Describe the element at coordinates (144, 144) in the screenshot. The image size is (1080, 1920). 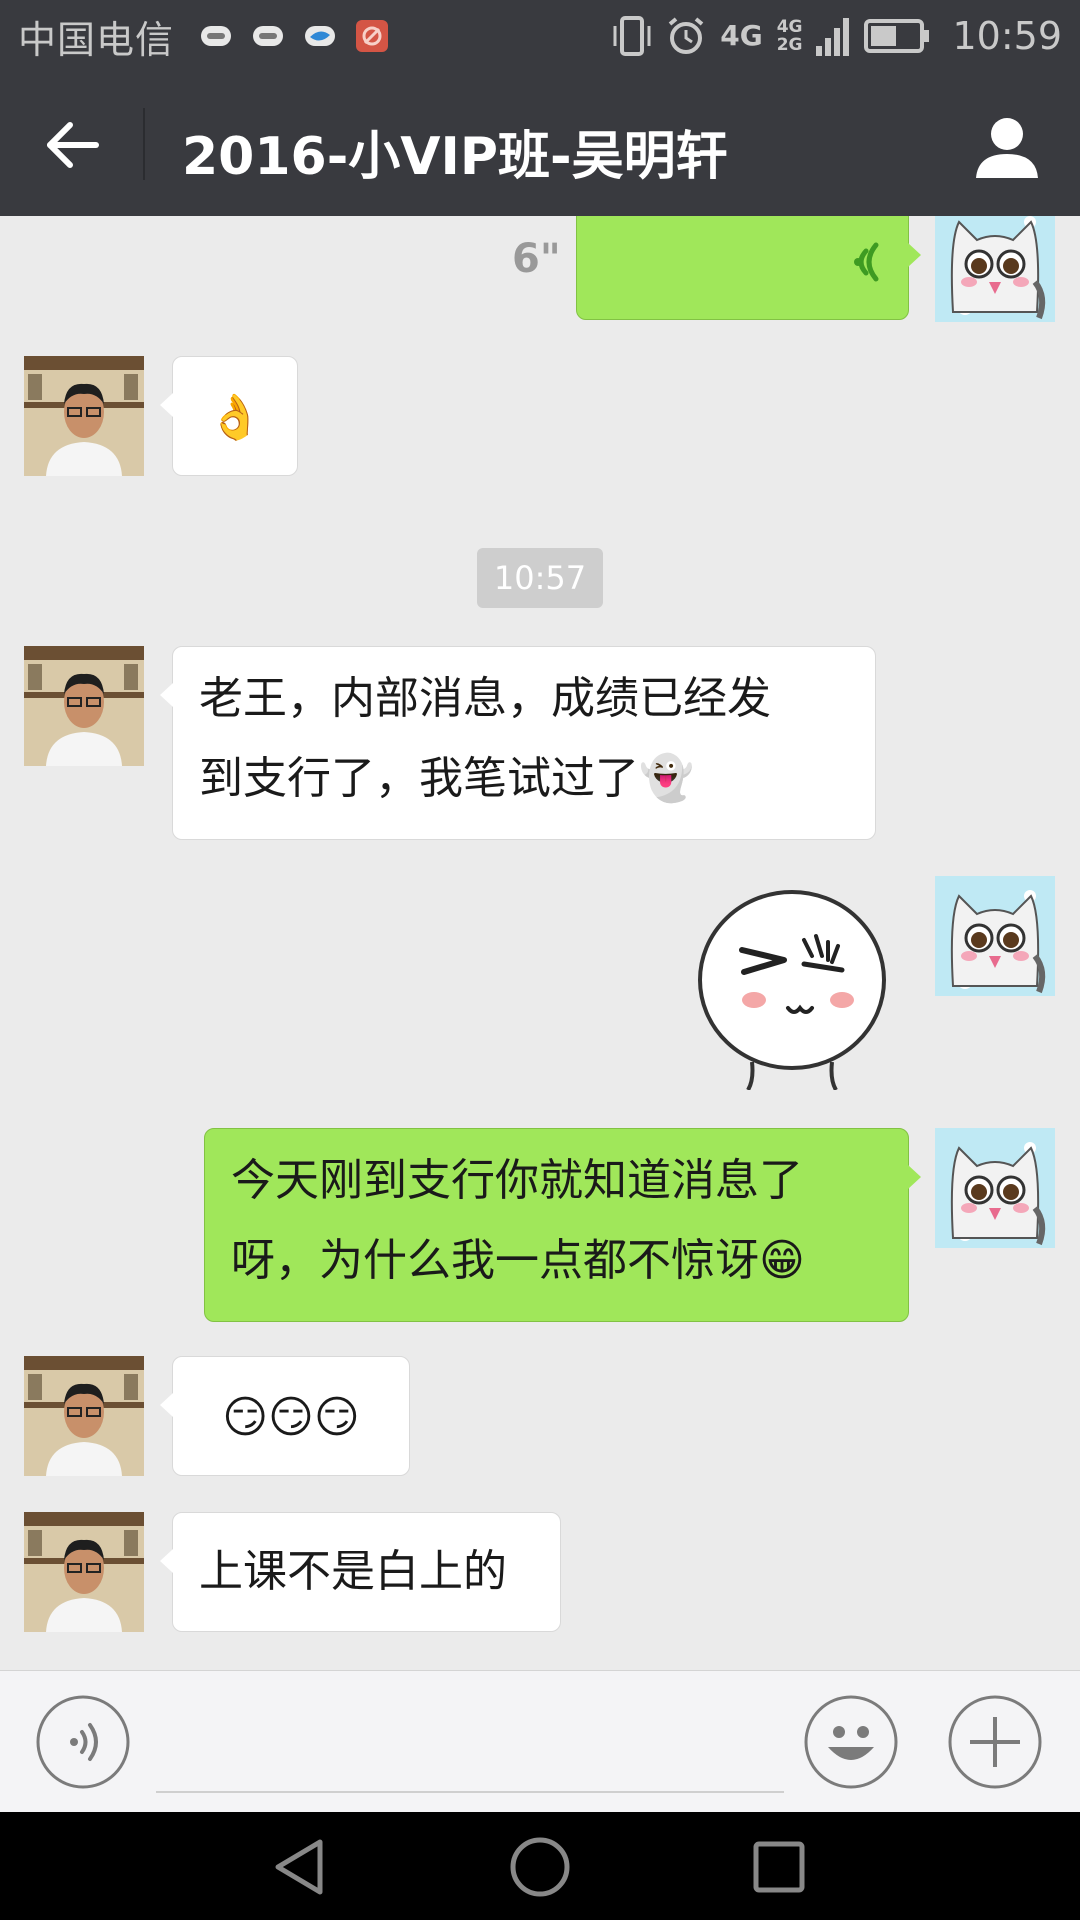
I see `header-divider` at that location.